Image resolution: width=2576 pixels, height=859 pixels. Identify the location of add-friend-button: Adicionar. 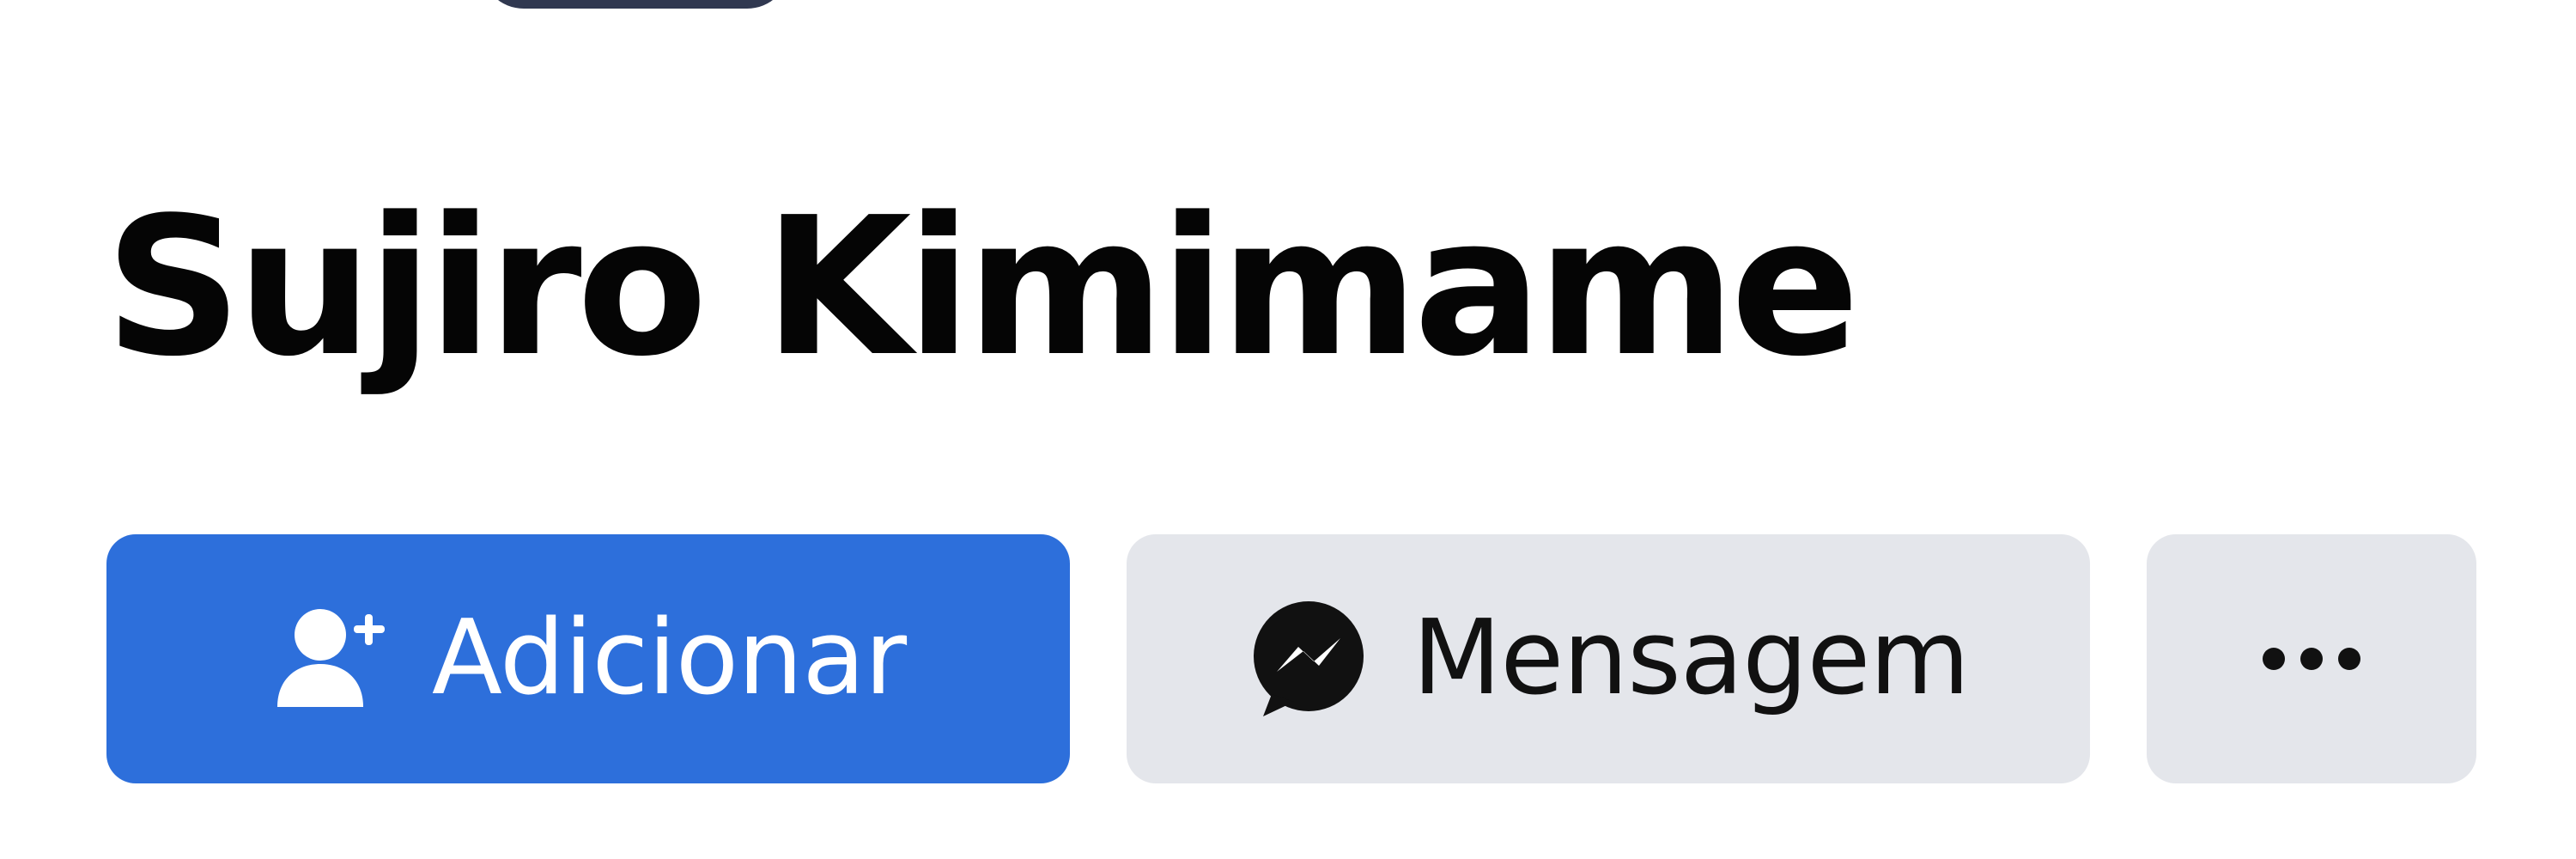
(588, 658).